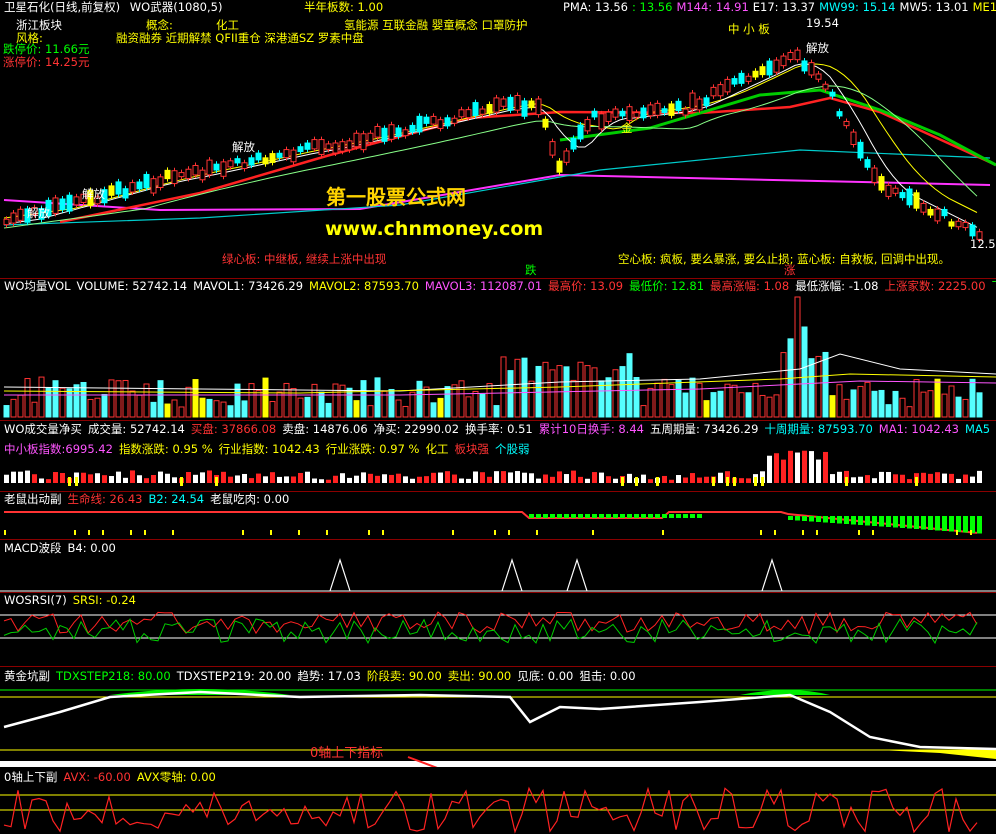 The height and width of the screenshot is (834, 996). What do you see at coordinates (37, 286) in the screenshot?
I see `panel-name: WO均量VOL` at bounding box center [37, 286].